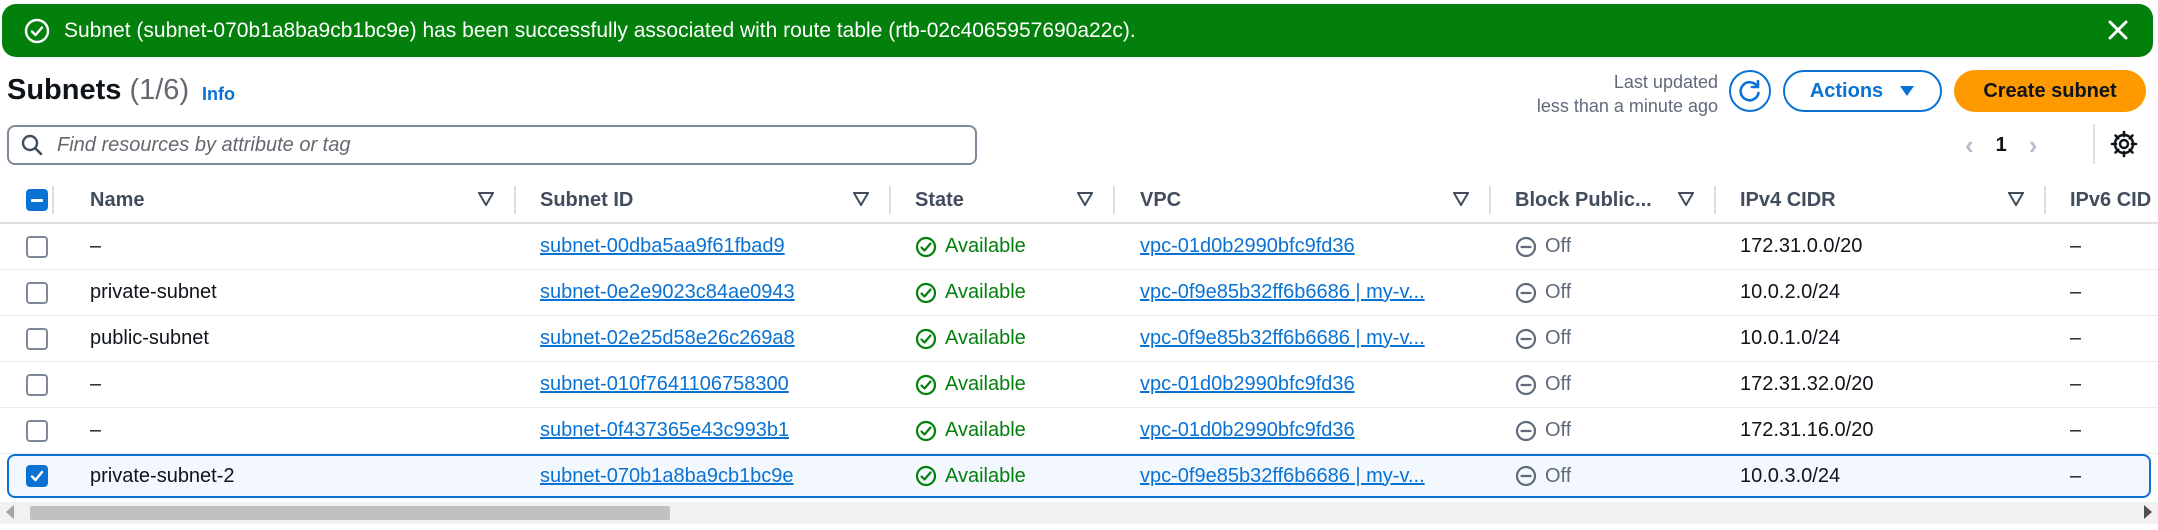 The width and height of the screenshot is (2158, 530). What do you see at coordinates (497, 145) in the screenshot?
I see `search-input` at bounding box center [497, 145].